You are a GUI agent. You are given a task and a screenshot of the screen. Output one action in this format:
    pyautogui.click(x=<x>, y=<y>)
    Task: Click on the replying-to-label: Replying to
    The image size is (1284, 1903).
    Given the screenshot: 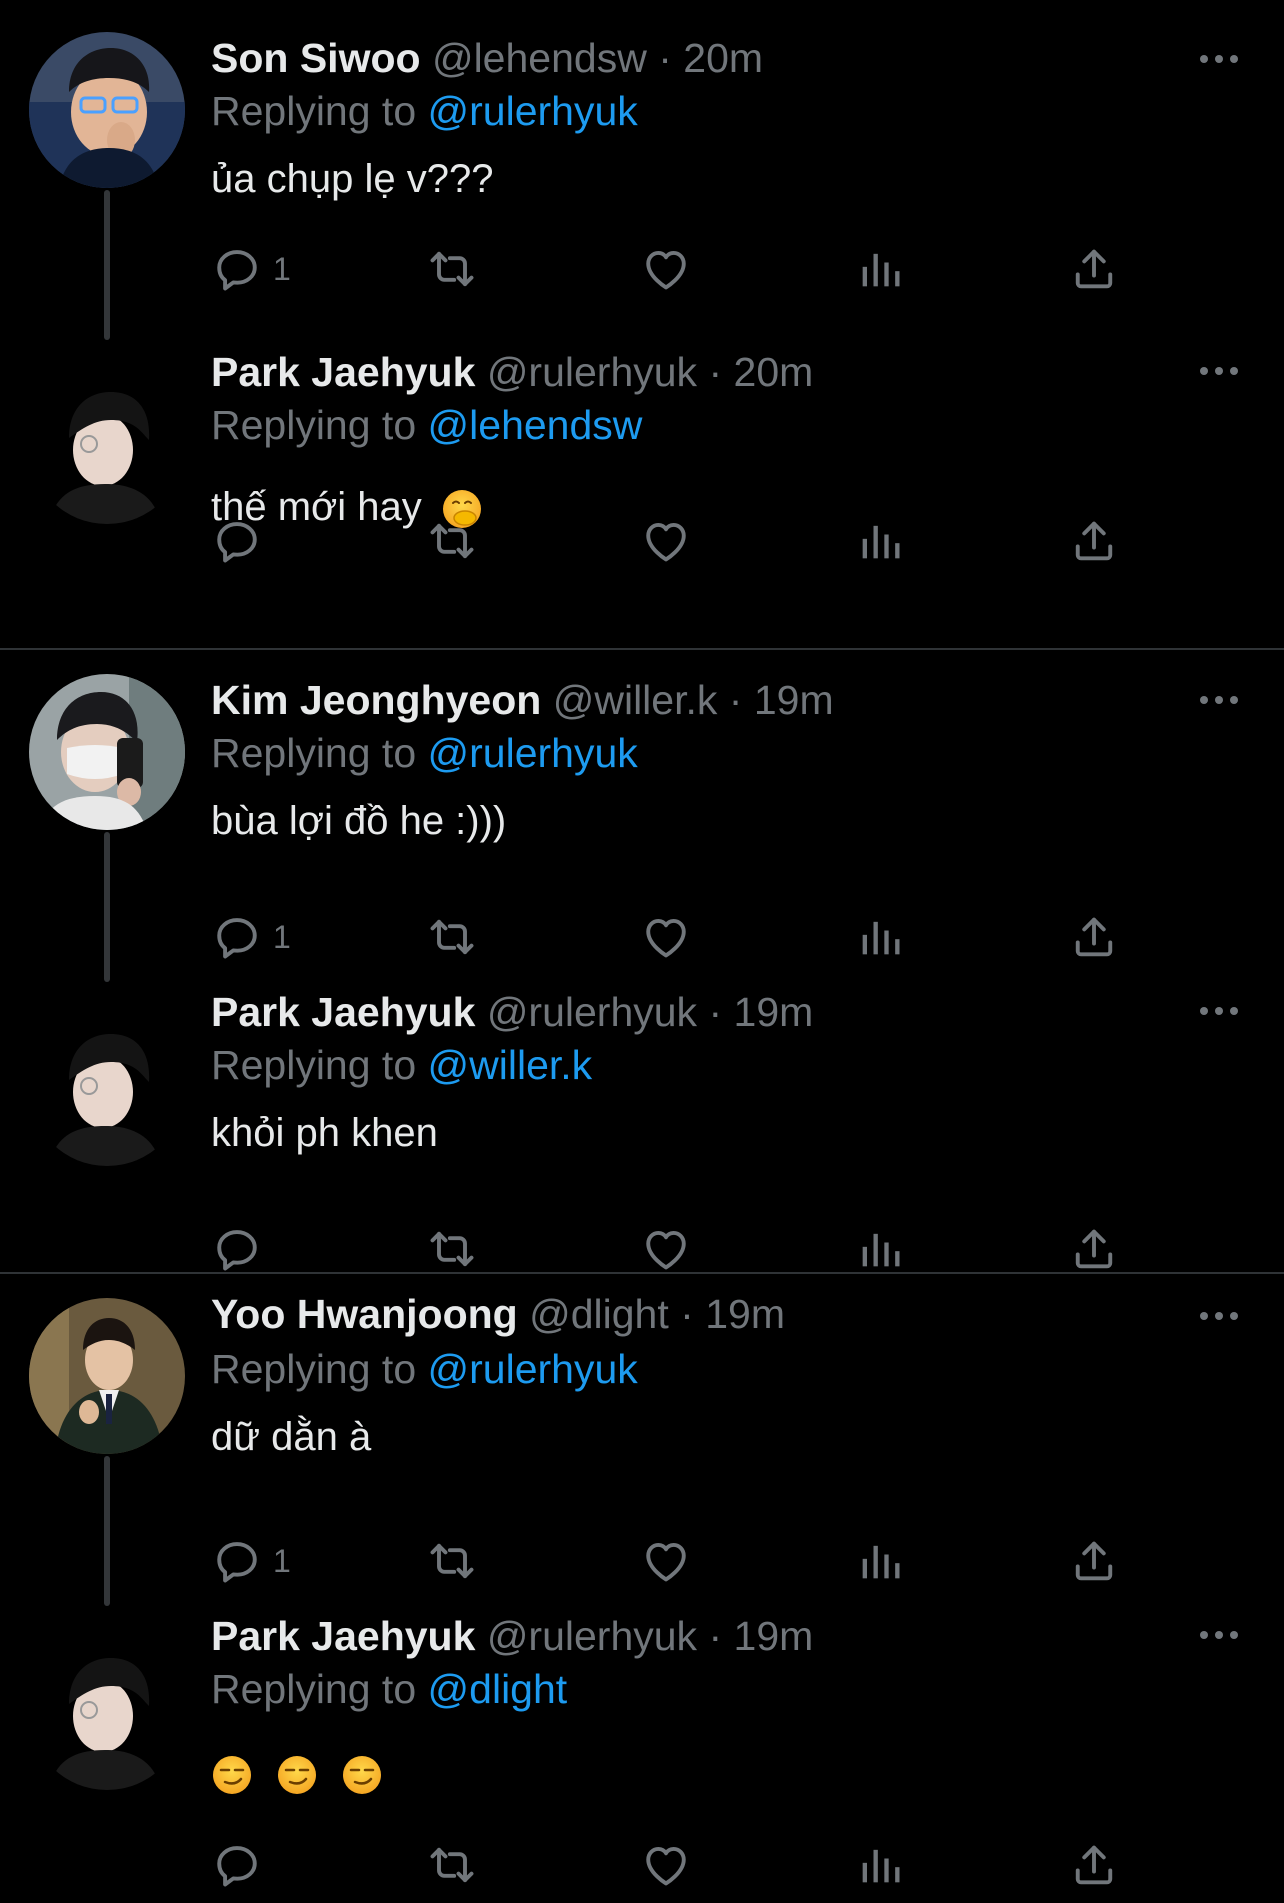 What is the action you would take?
    pyautogui.click(x=314, y=1369)
    